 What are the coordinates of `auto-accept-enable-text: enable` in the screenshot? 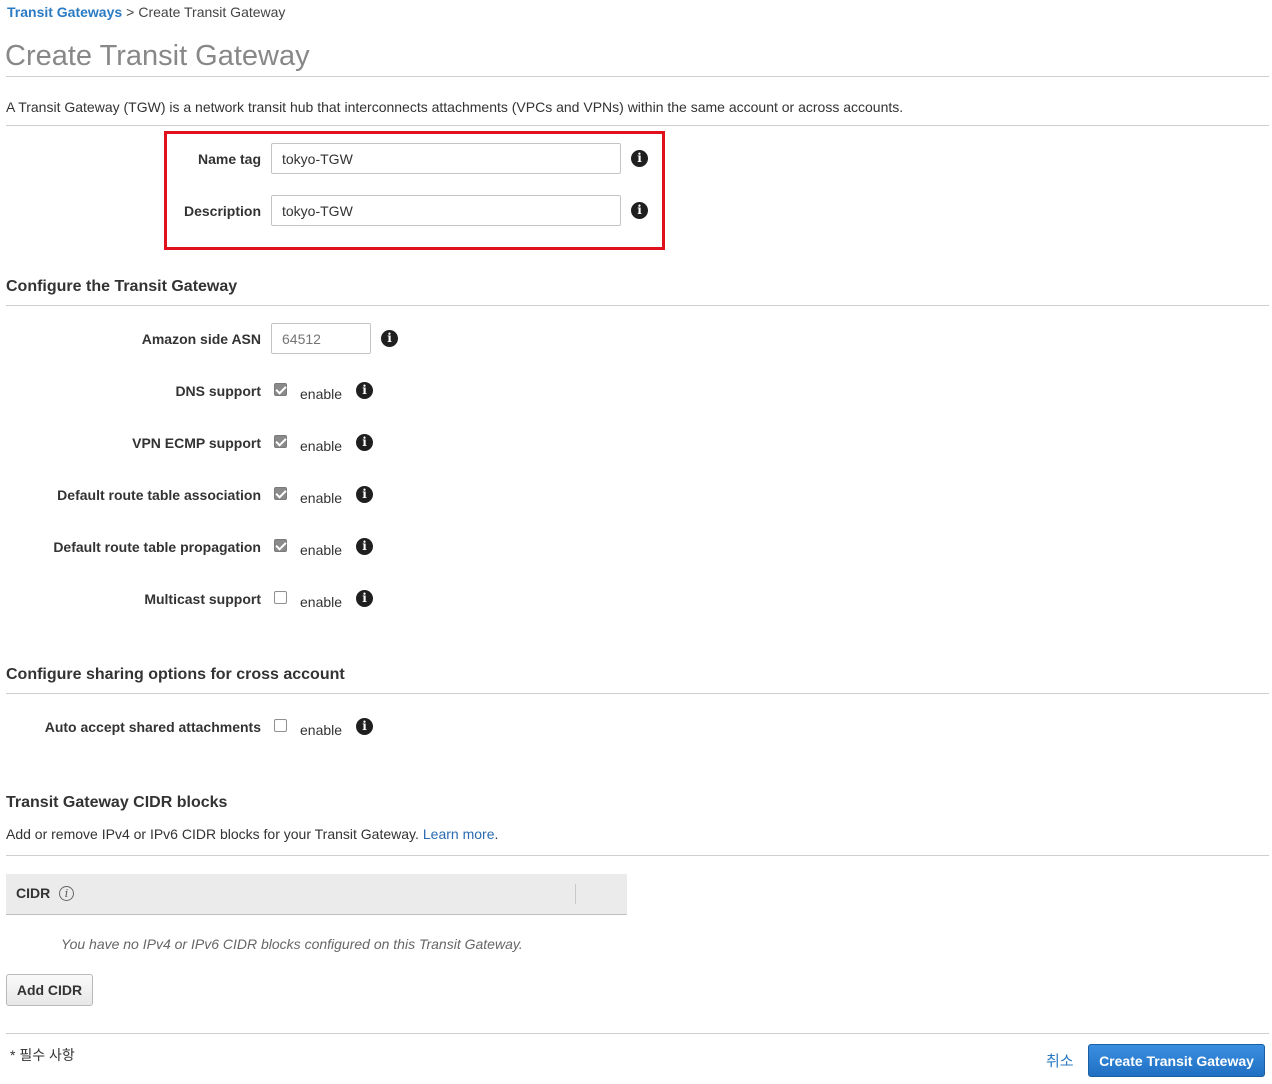 It's located at (321, 730).